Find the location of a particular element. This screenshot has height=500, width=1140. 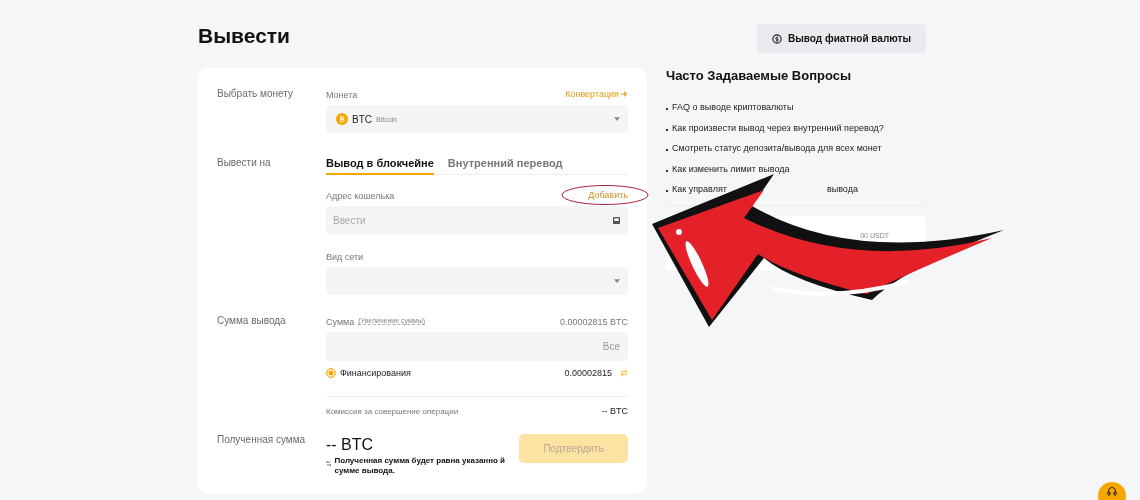

faq-link: вывода is located at coordinates (842, 189).